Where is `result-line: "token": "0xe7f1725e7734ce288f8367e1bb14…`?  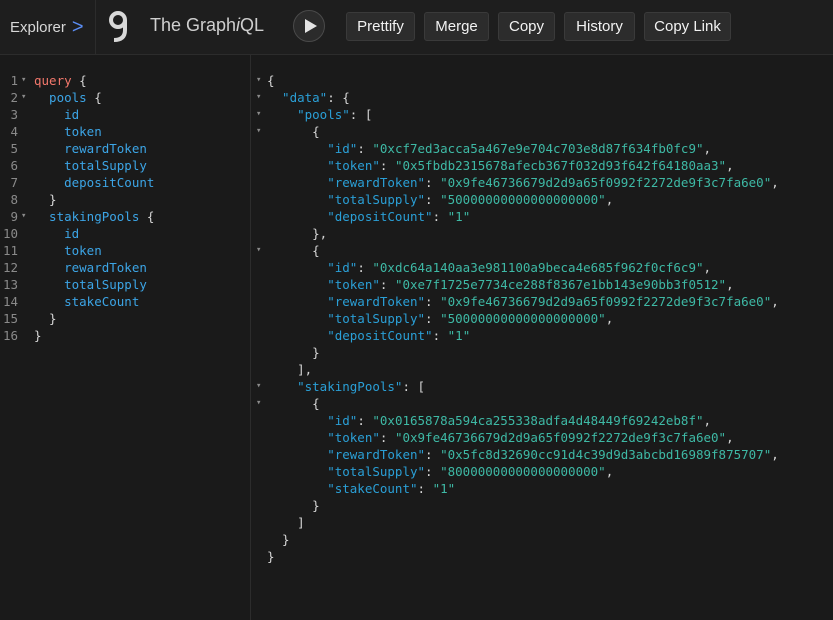 result-line: "token": "0xe7f1725e7734ce288f8367e1bb14… is located at coordinates (500, 284).